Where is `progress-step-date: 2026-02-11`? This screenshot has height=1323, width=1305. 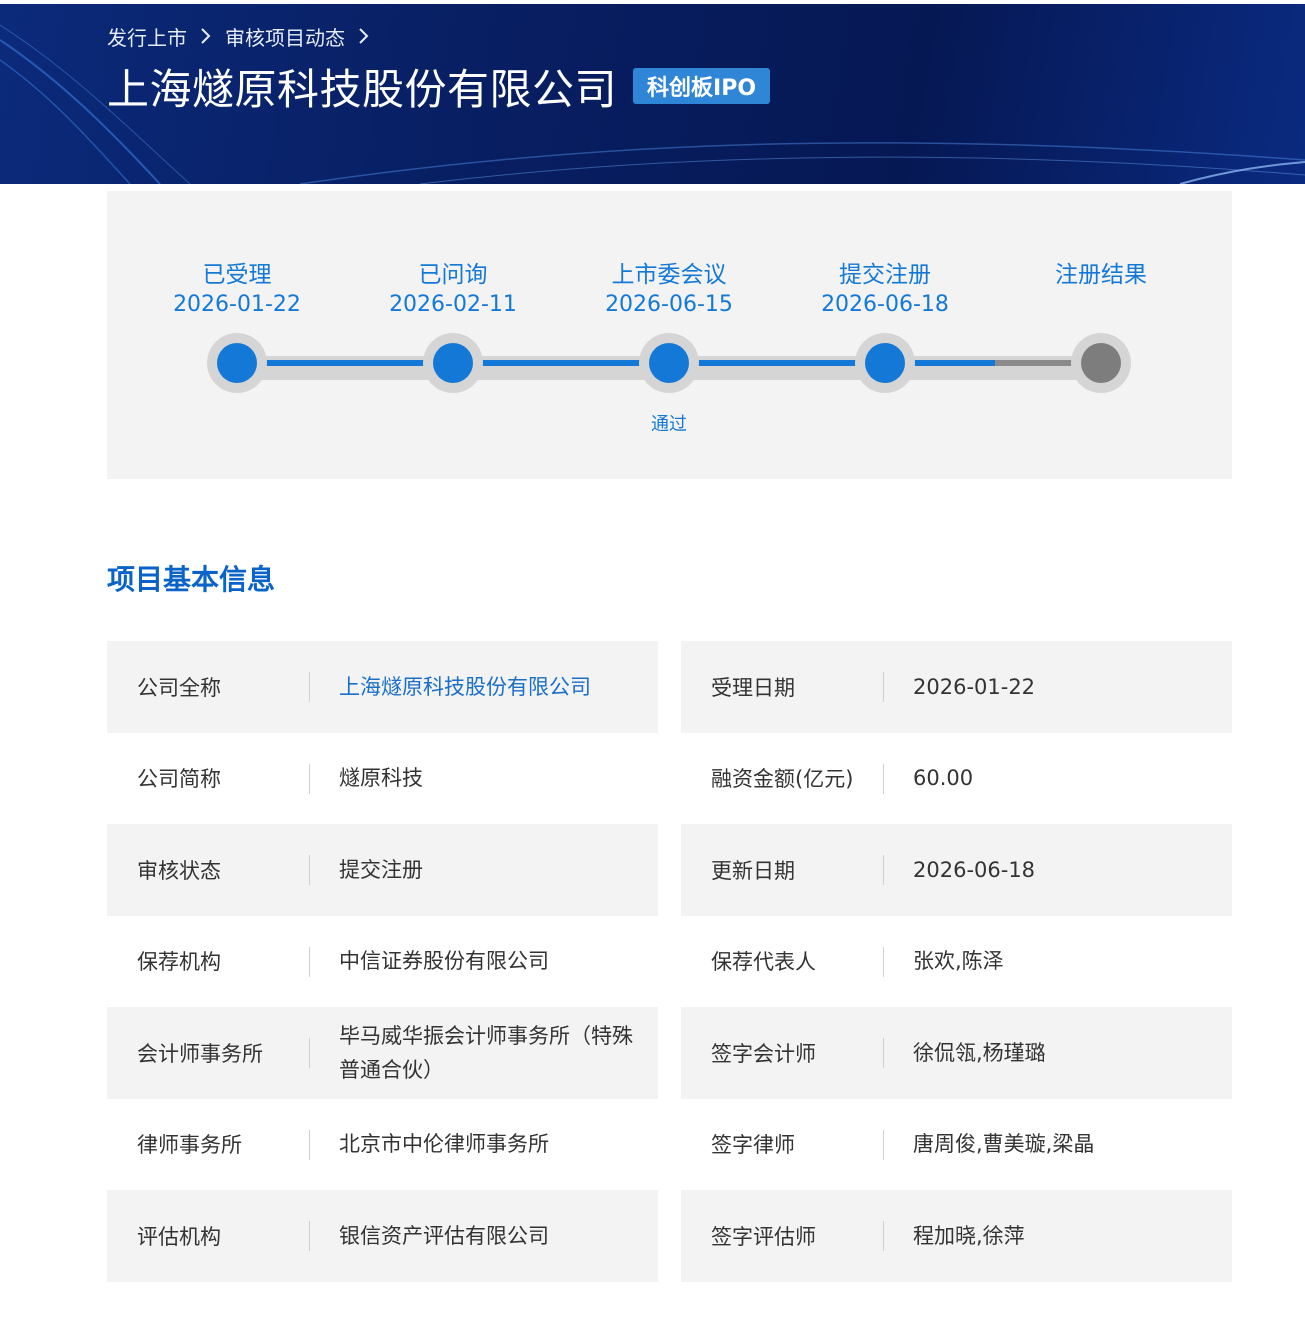 progress-step-date: 2026-02-11 is located at coordinates (453, 304).